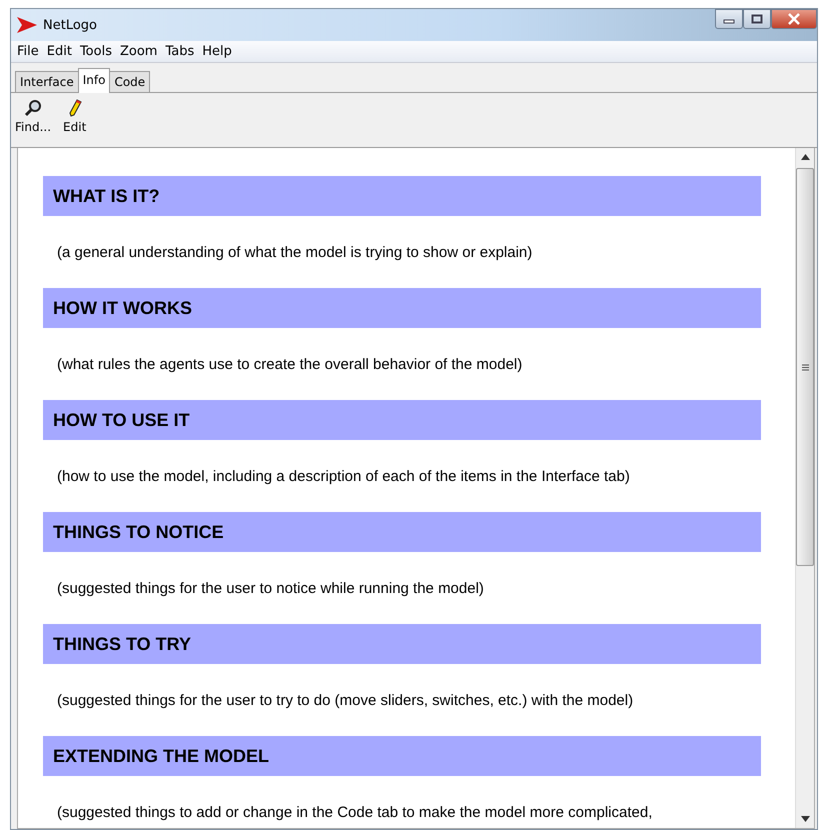  I want to click on section-heading: THINGS TO NOTICE, so click(402, 532).